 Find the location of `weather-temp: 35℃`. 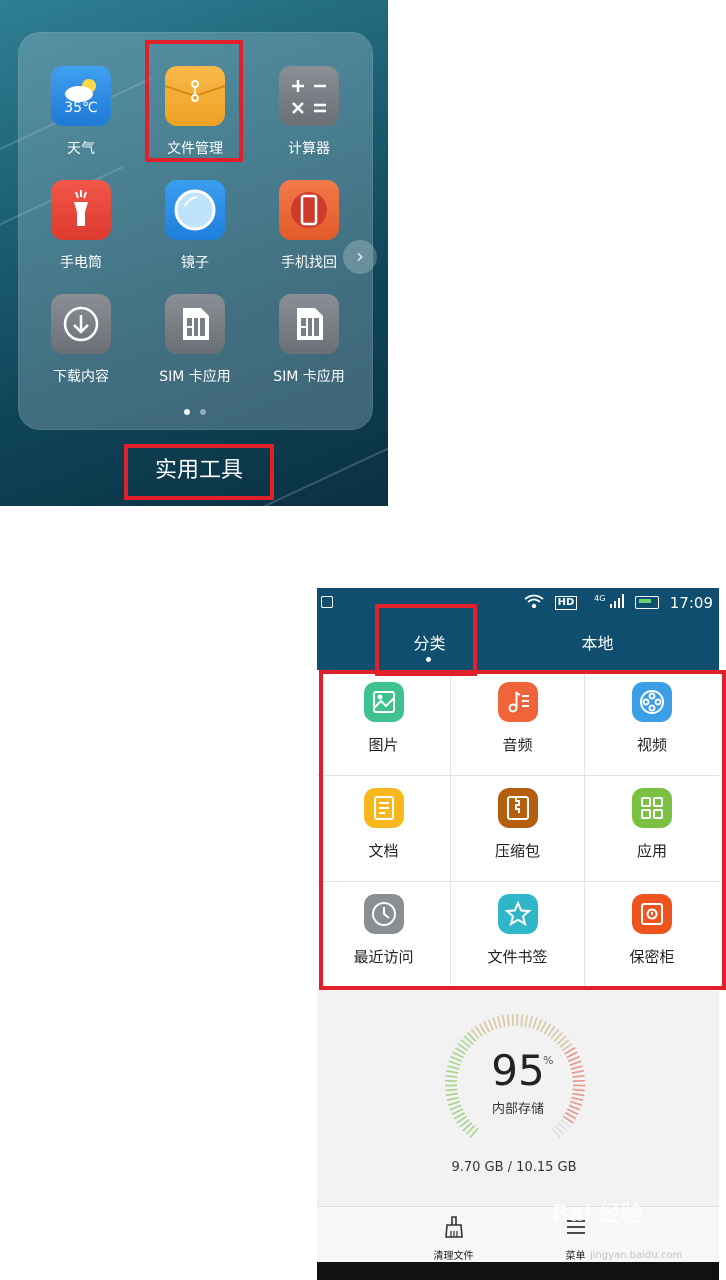

weather-temp: 35℃ is located at coordinates (81, 108).